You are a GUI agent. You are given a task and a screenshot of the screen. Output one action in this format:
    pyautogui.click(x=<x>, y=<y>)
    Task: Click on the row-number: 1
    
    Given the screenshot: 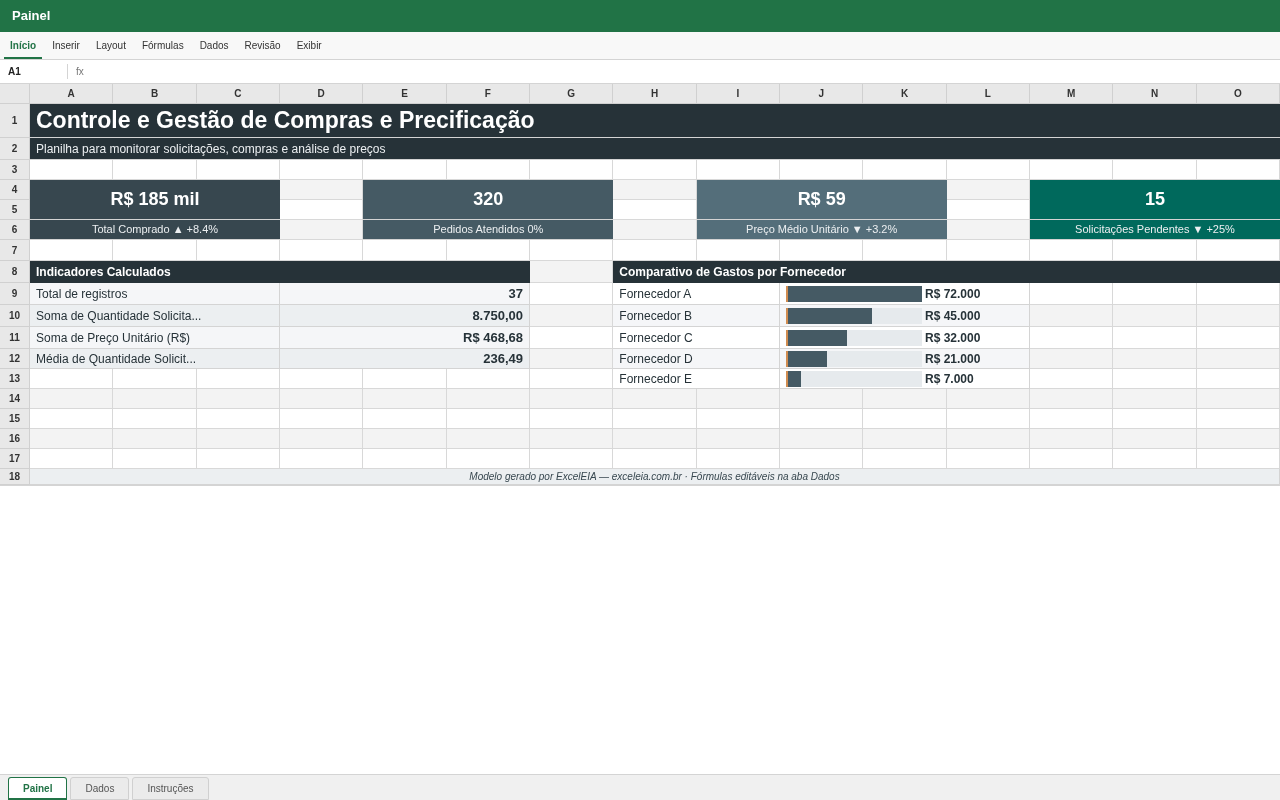 What is the action you would take?
    pyautogui.click(x=15, y=121)
    